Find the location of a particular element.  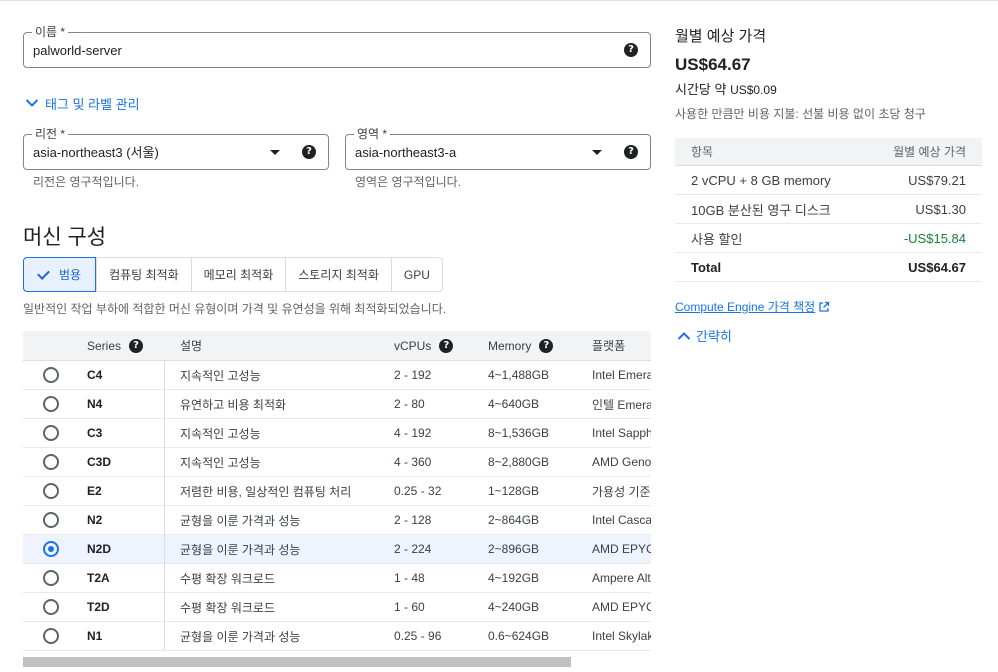

tab-label: 스토리지 최적화 is located at coordinates (338, 275).